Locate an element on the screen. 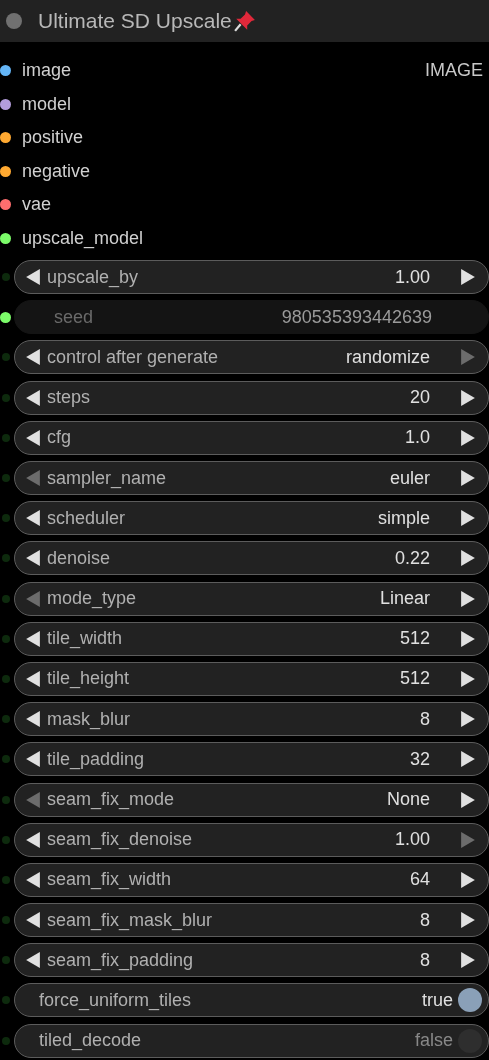 The width and height of the screenshot is (489, 1060). number-widget: cfg 1.0 is located at coordinates (251, 437).